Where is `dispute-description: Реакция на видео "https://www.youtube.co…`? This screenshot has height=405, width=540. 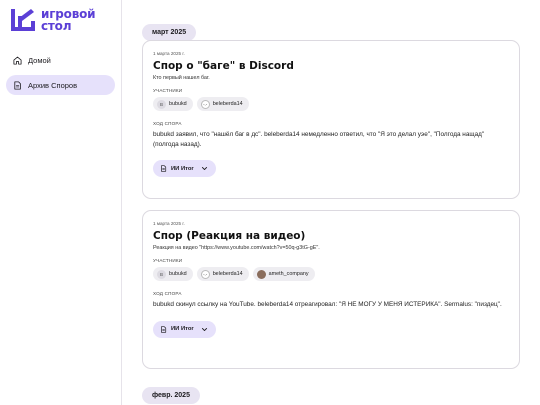 dispute-description: Реакция на видео "https://www.youtube.co… is located at coordinates (236, 248).